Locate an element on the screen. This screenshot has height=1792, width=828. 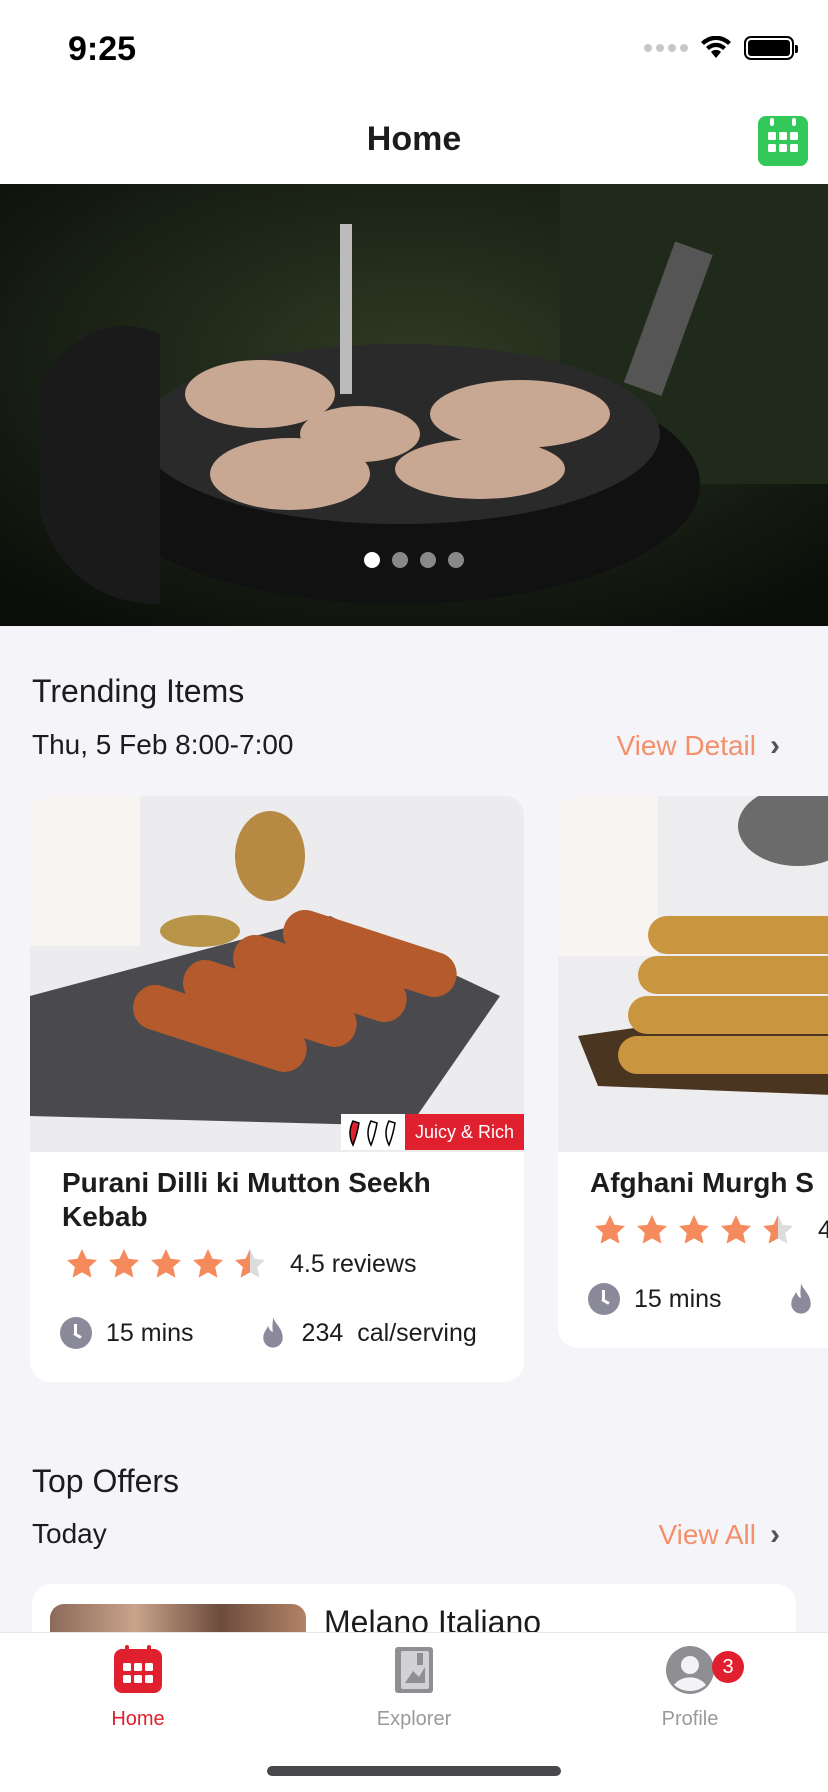
meta-row: 15 mins is located at coordinates (708, 1299).